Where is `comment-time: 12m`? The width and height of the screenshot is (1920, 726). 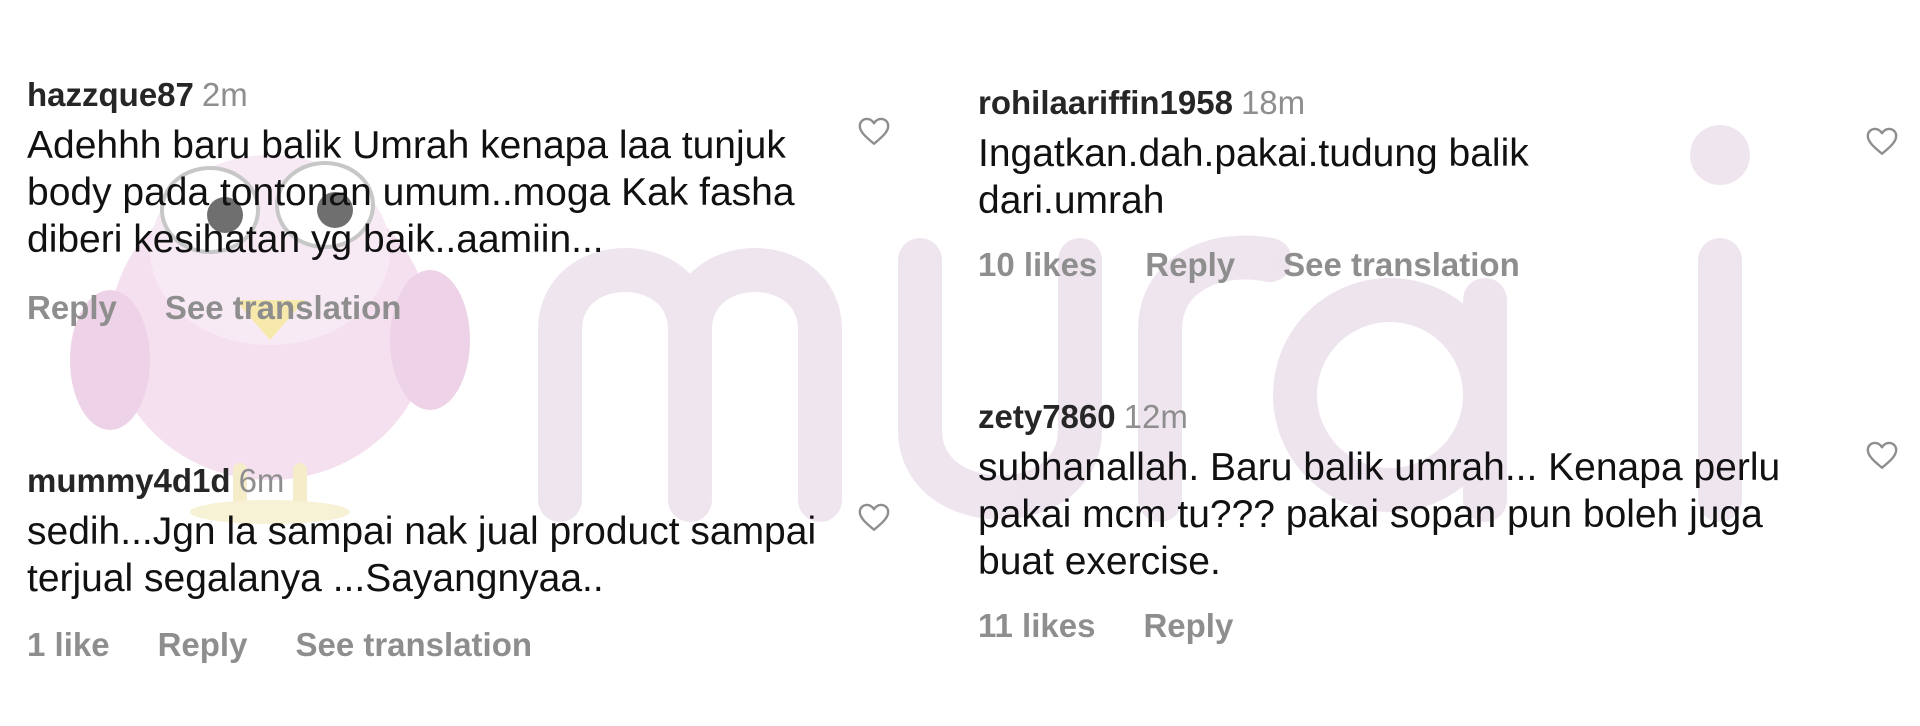
comment-time: 12m is located at coordinates (1155, 416).